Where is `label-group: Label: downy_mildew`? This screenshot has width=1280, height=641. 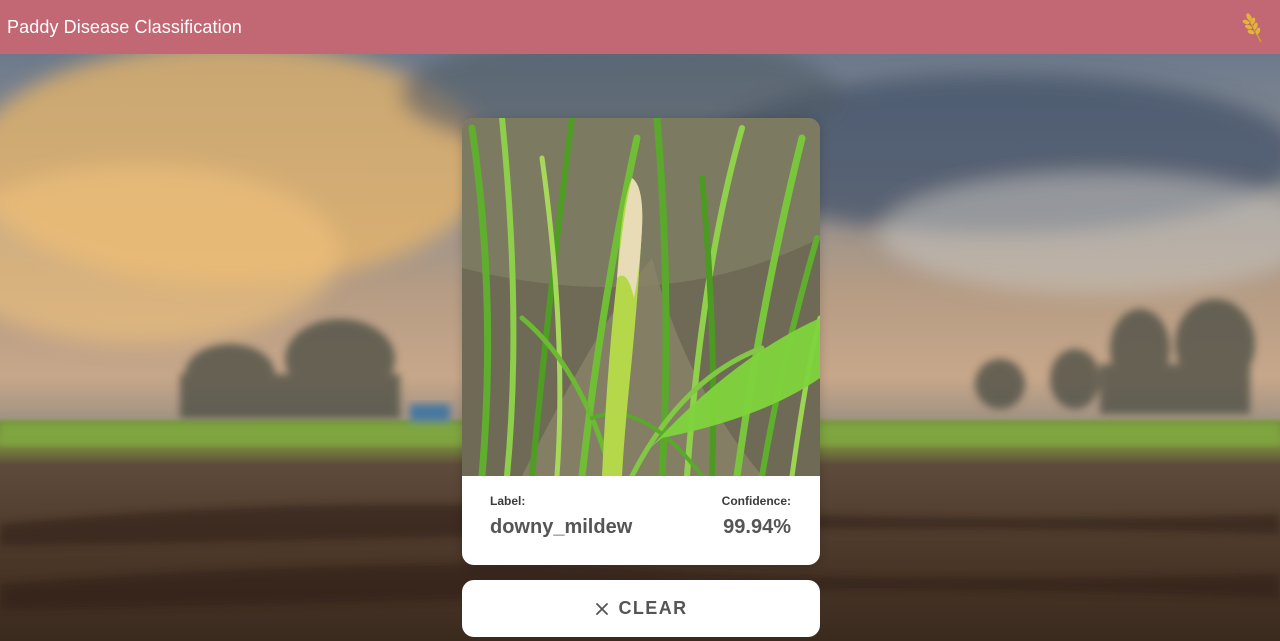
label-group: Label: downy_mildew is located at coordinates (561, 516).